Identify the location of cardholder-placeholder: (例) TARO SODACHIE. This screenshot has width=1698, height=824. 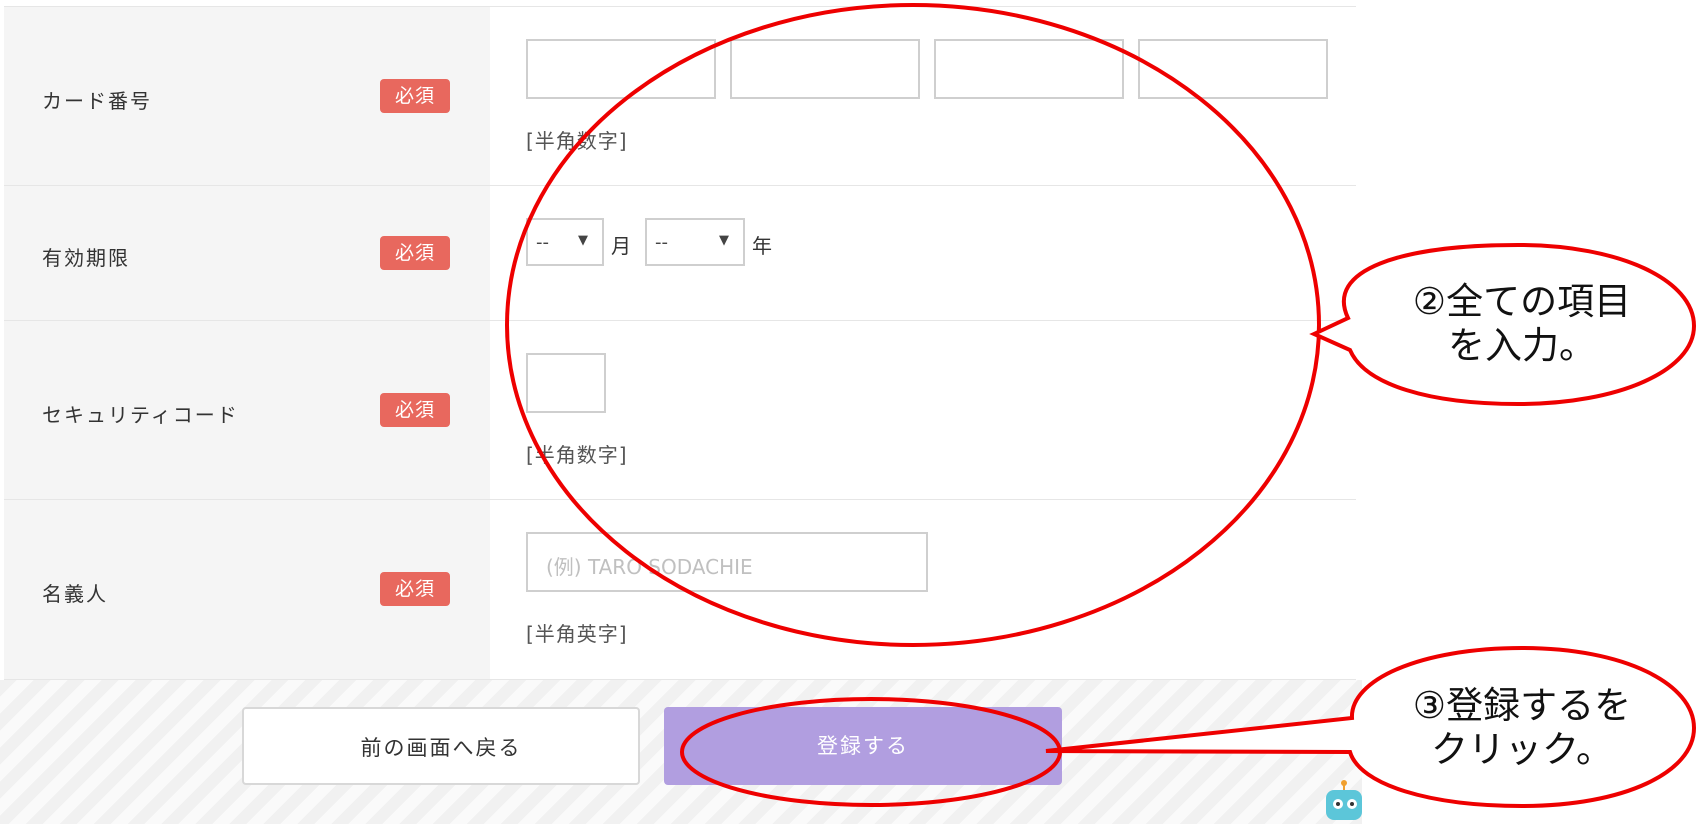
(649, 567).